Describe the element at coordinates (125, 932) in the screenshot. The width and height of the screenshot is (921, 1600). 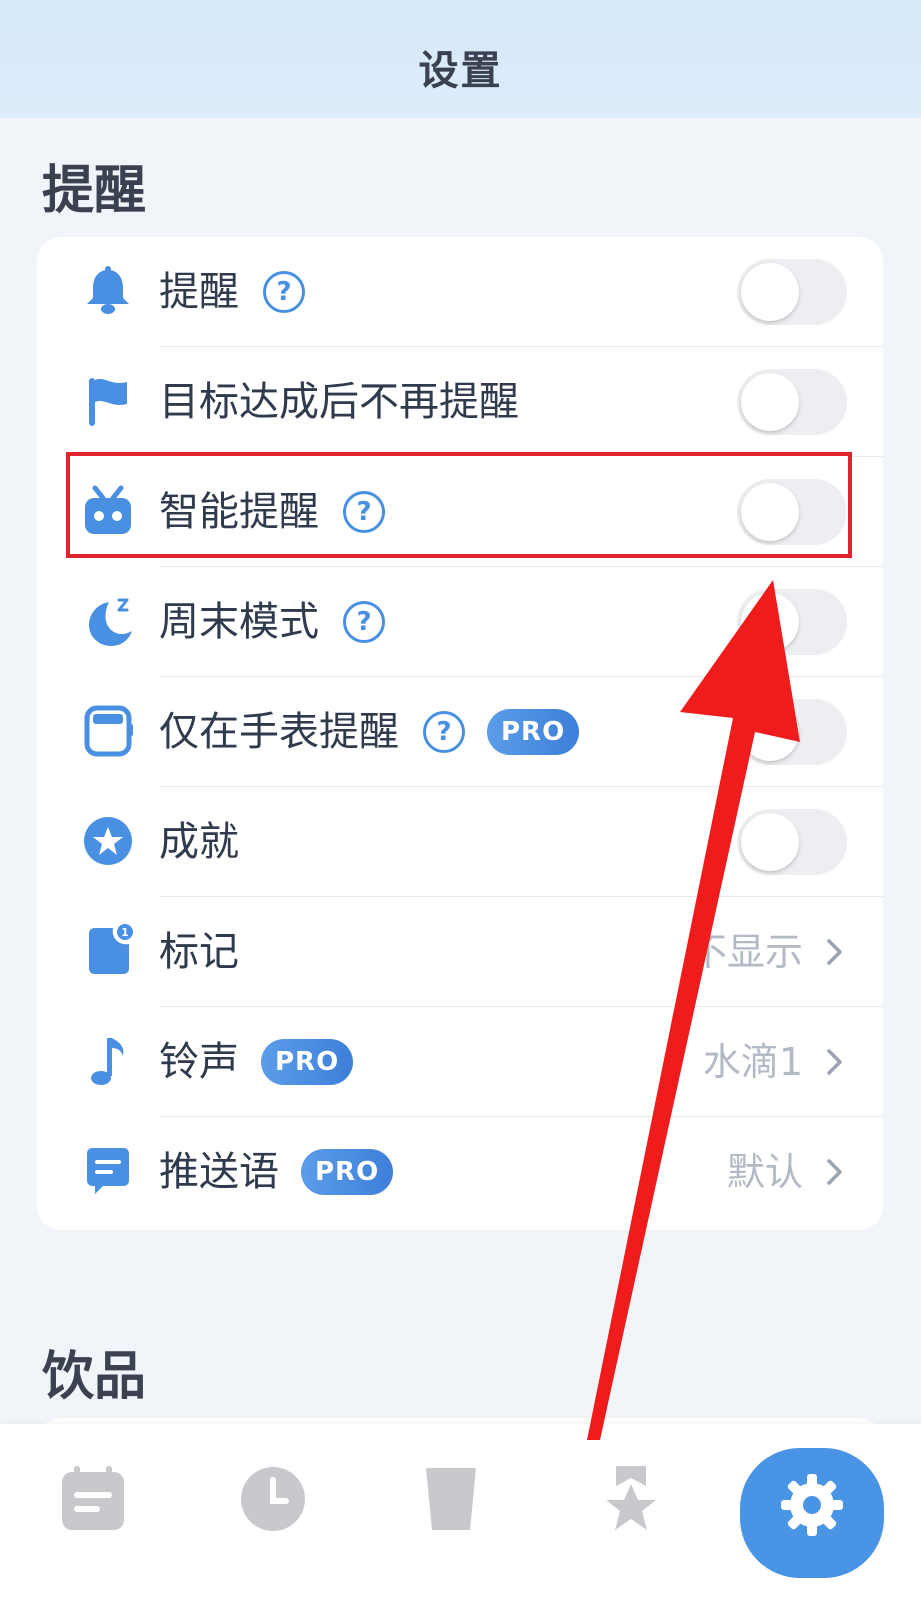
I see `svg-text: 1` at that location.